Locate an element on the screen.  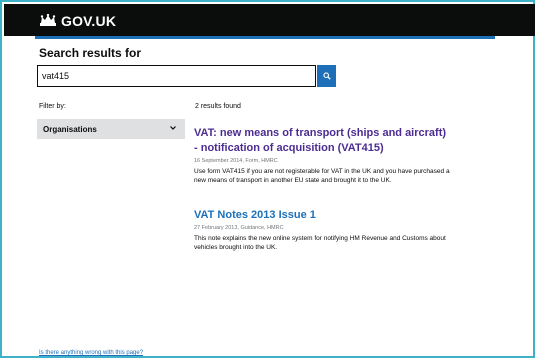
results-count: 2 results found is located at coordinates (218, 106).